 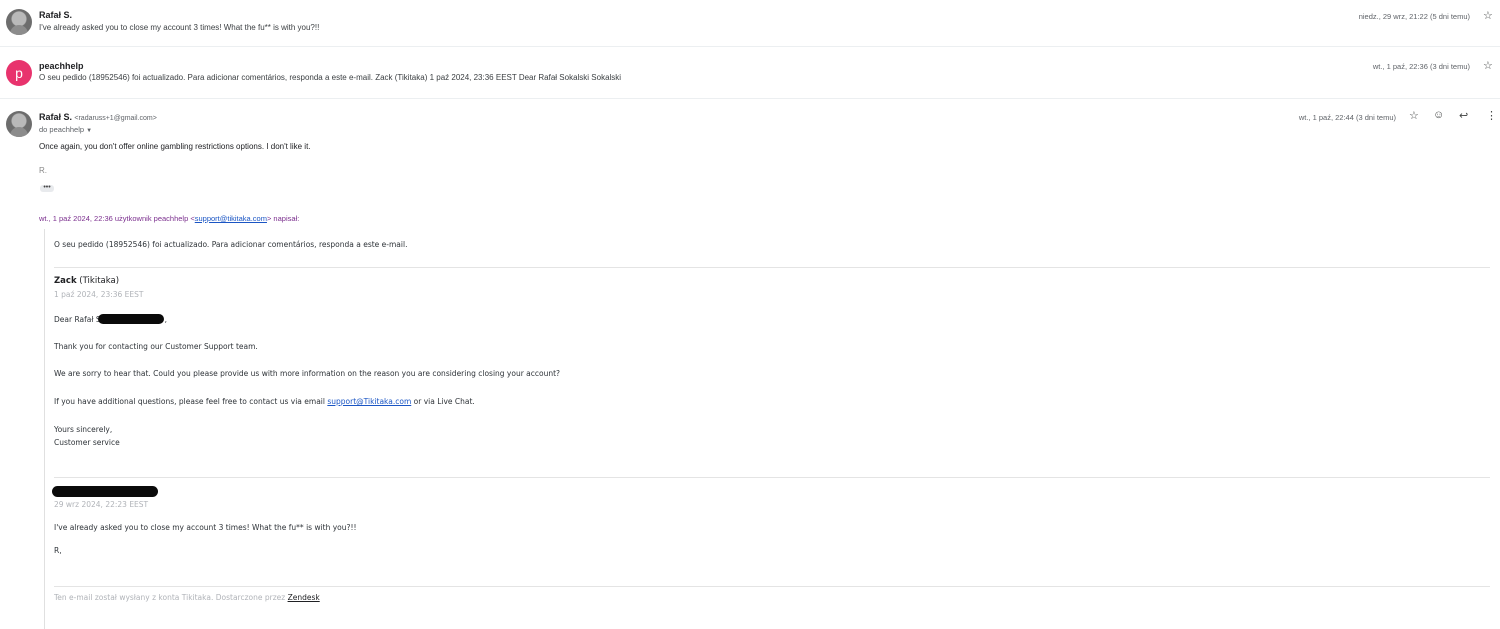 I want to click on author-name: Zack, so click(x=65, y=281).